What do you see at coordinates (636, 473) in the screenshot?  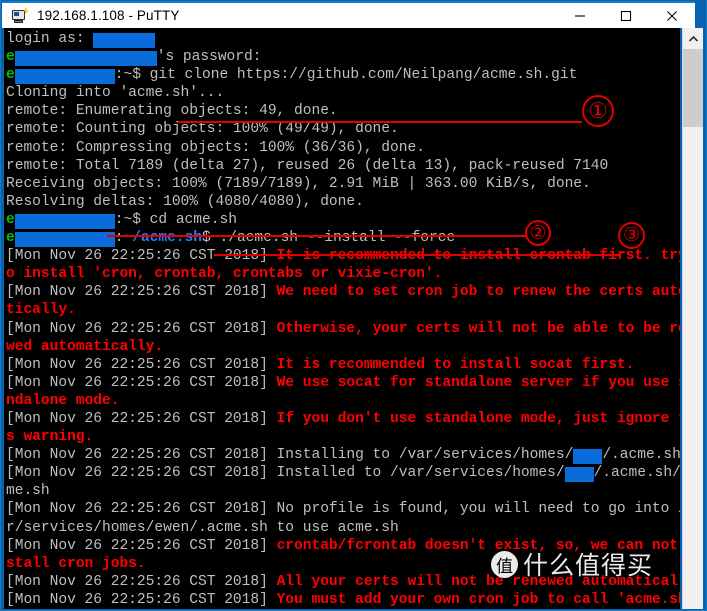 I see `terminal-text: /.acme.sh/ac` at bounding box center [636, 473].